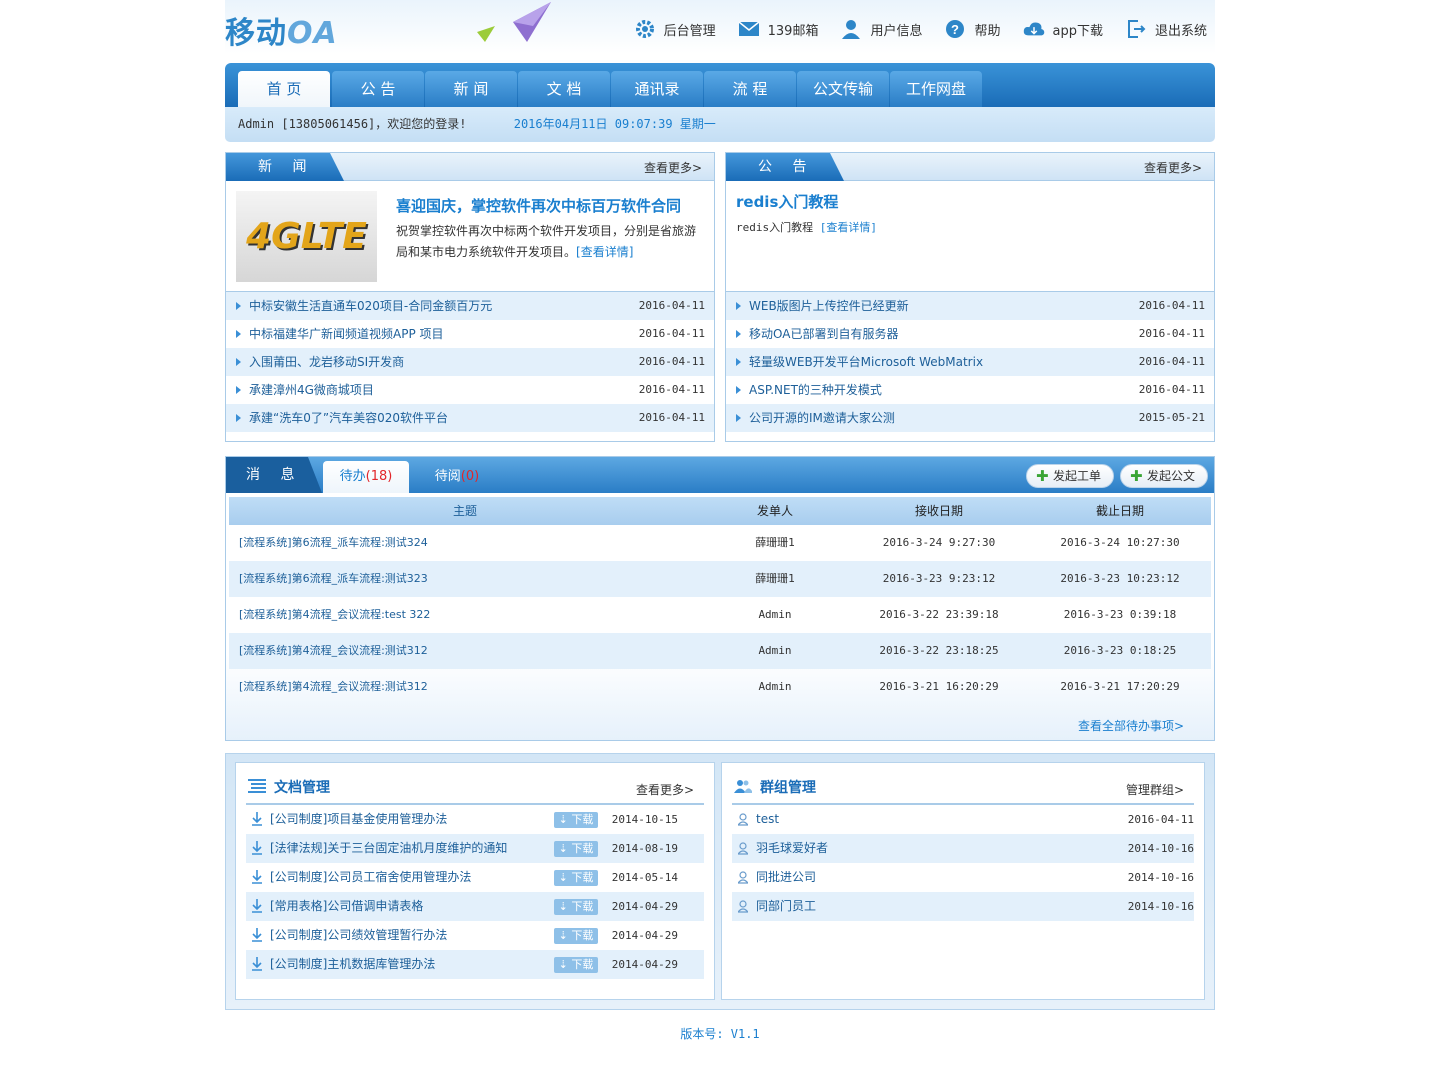  I want to click on list-item: test 2016-04-11, so click(963, 819).